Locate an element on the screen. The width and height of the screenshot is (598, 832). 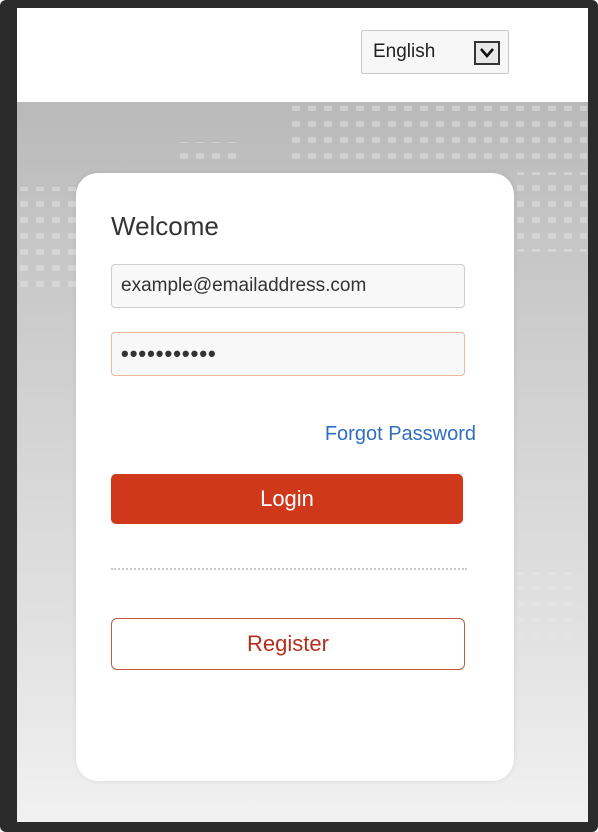
language-selected-value: English is located at coordinates (404, 51).